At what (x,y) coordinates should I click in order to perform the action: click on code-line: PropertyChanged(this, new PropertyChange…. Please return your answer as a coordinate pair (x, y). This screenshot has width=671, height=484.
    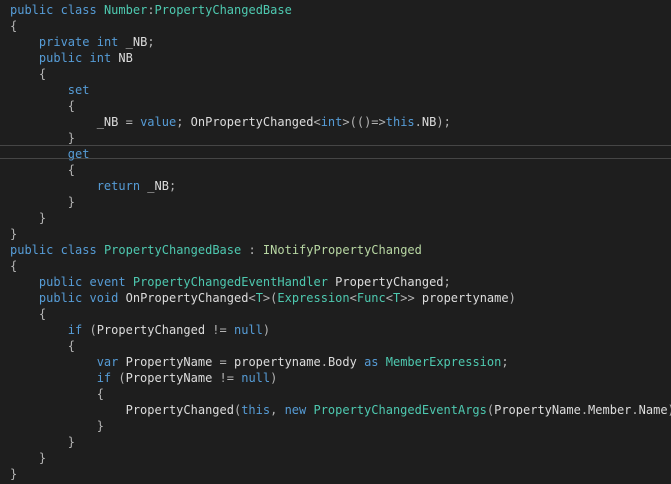
    Looking at the image, I should click on (340, 410).